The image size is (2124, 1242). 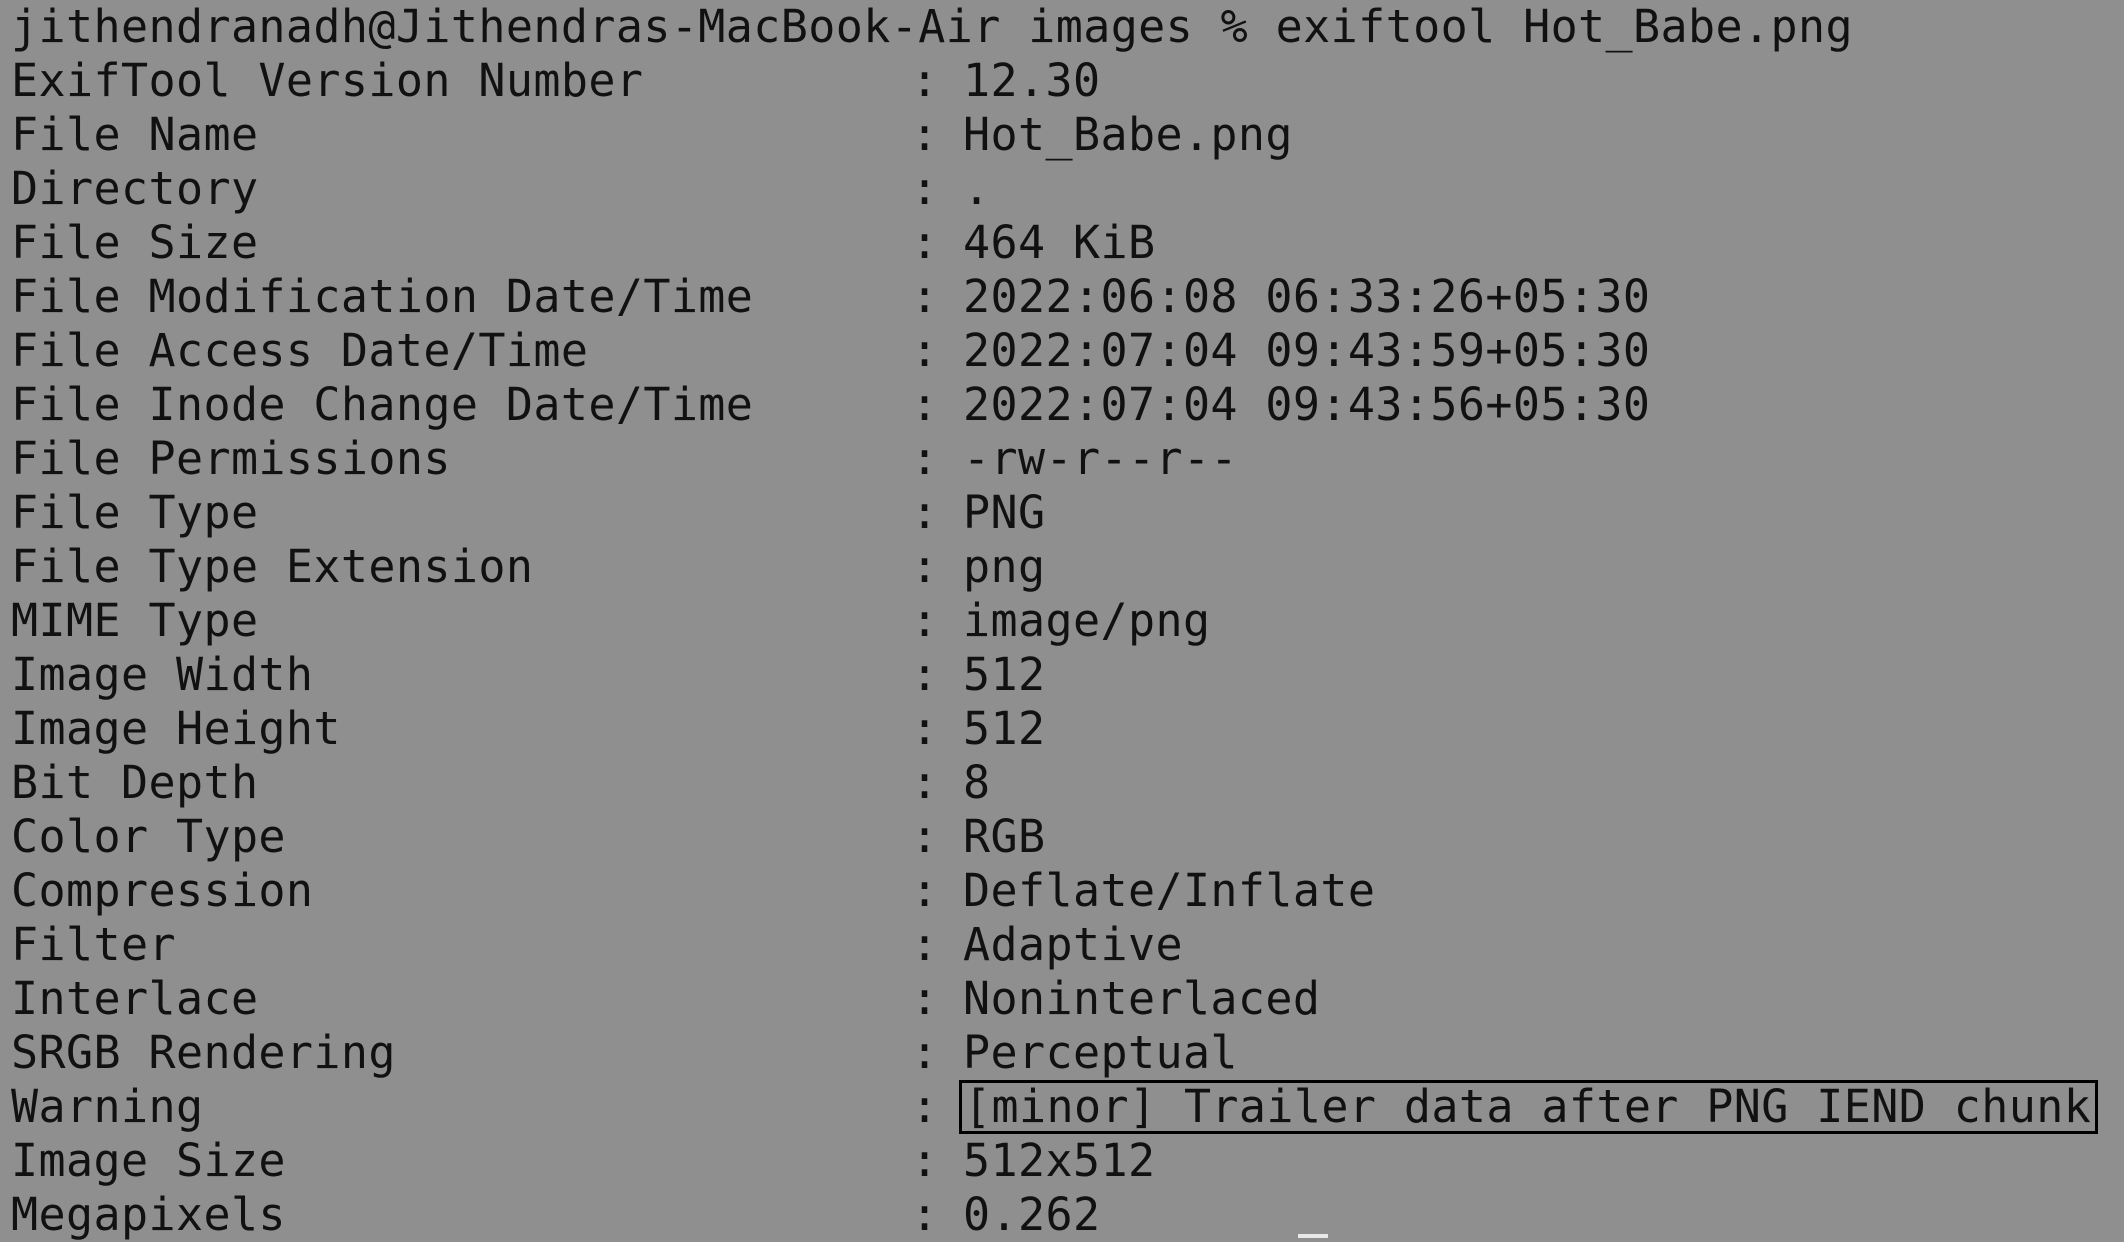 What do you see at coordinates (1061, 837) in the screenshot?
I see `exif-row-color-type: Color Type : RGB` at bounding box center [1061, 837].